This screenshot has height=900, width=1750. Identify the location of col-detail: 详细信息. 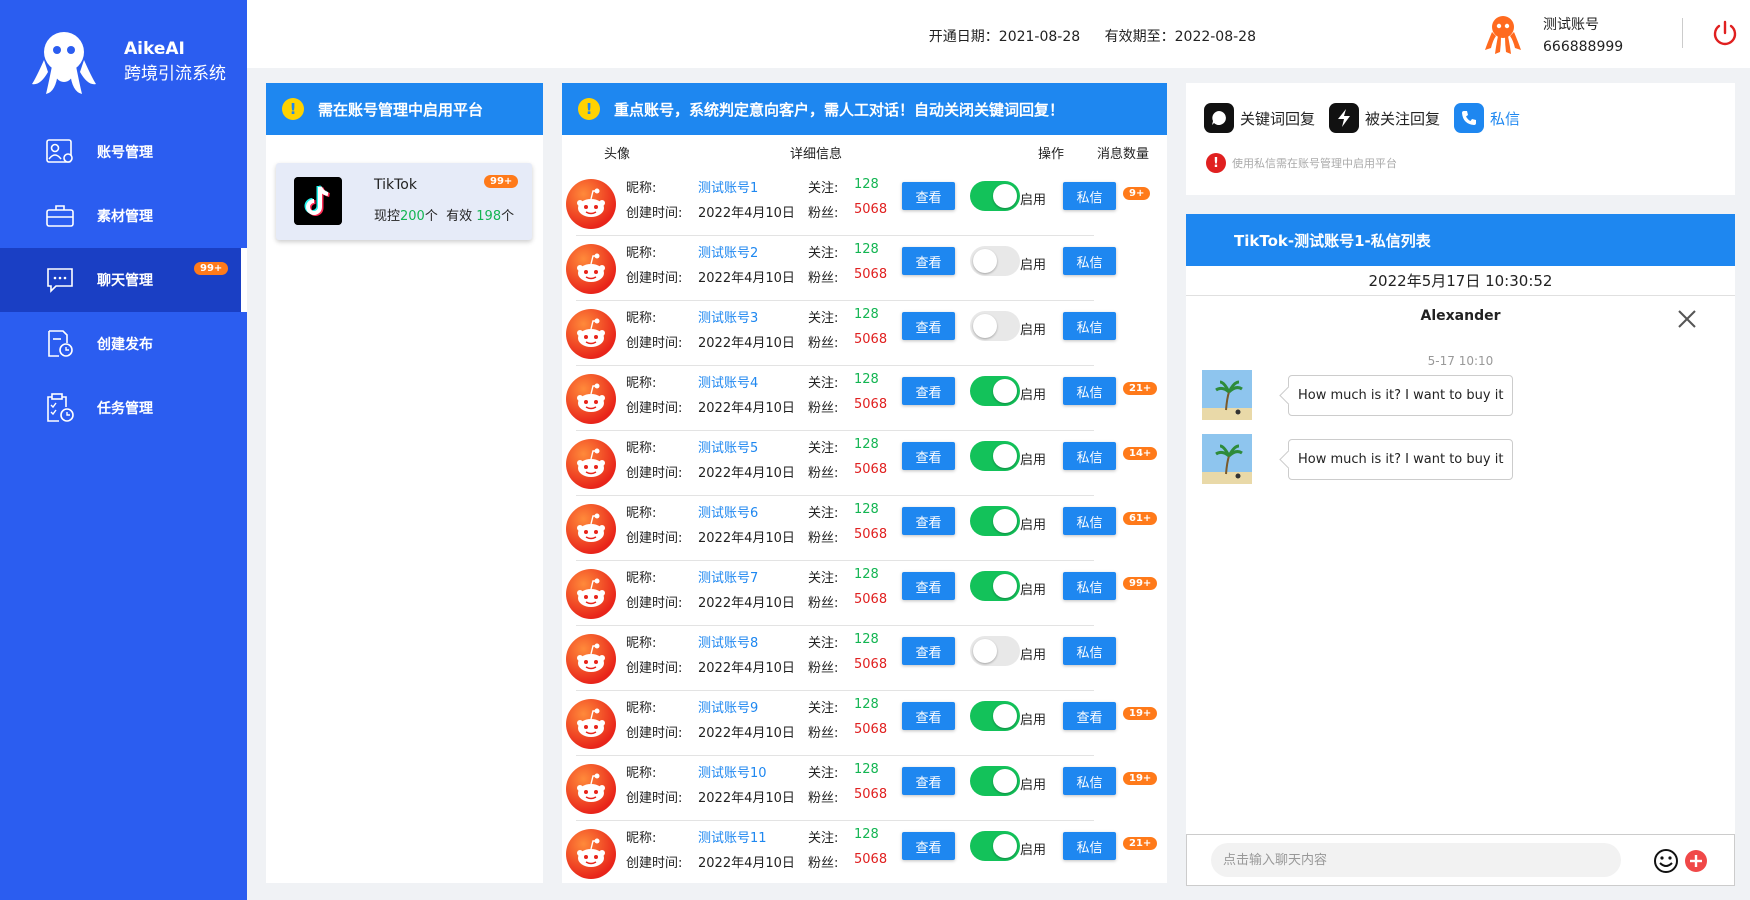
(816, 154).